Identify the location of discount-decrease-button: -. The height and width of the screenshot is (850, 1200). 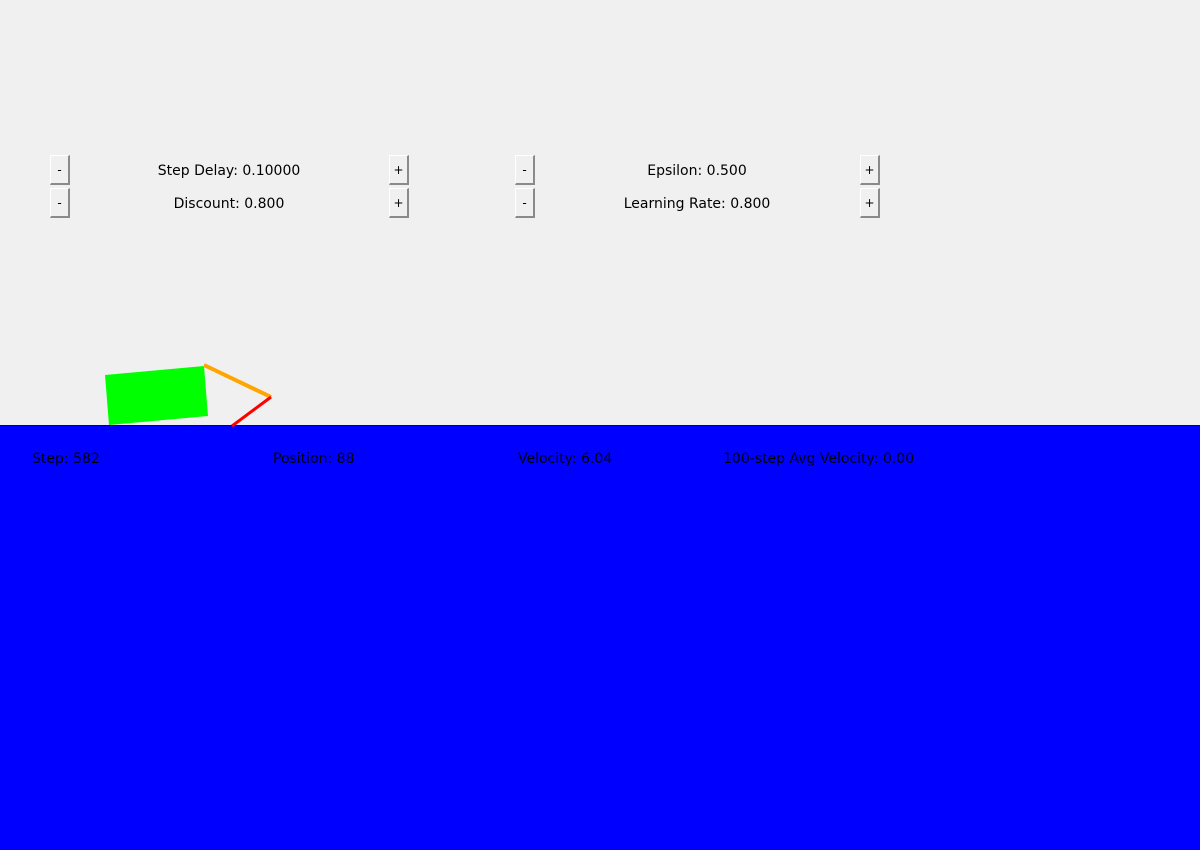
(60, 203).